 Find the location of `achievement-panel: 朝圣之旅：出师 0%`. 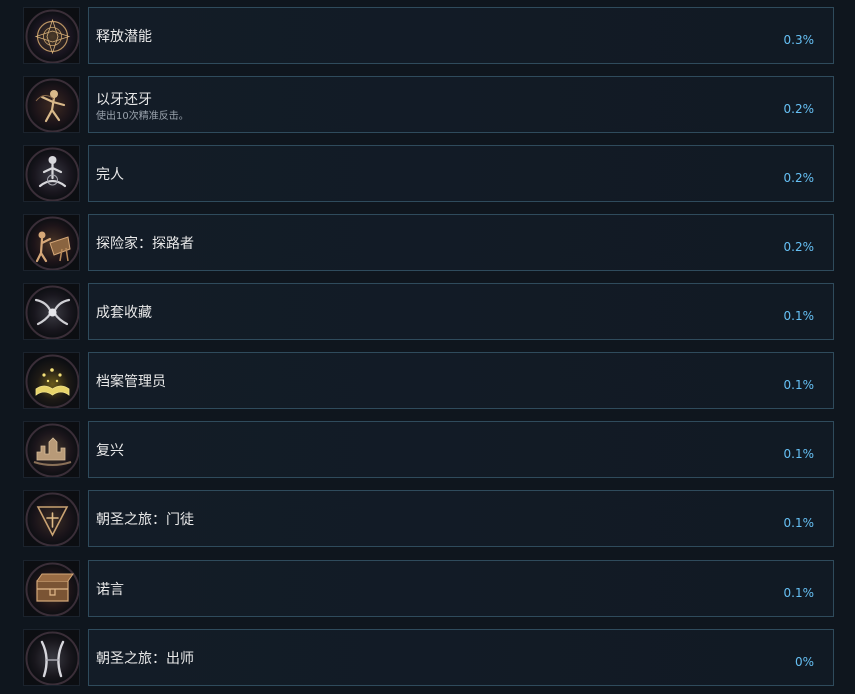

achievement-panel: 朝圣之旅：出师 0% is located at coordinates (461, 657).